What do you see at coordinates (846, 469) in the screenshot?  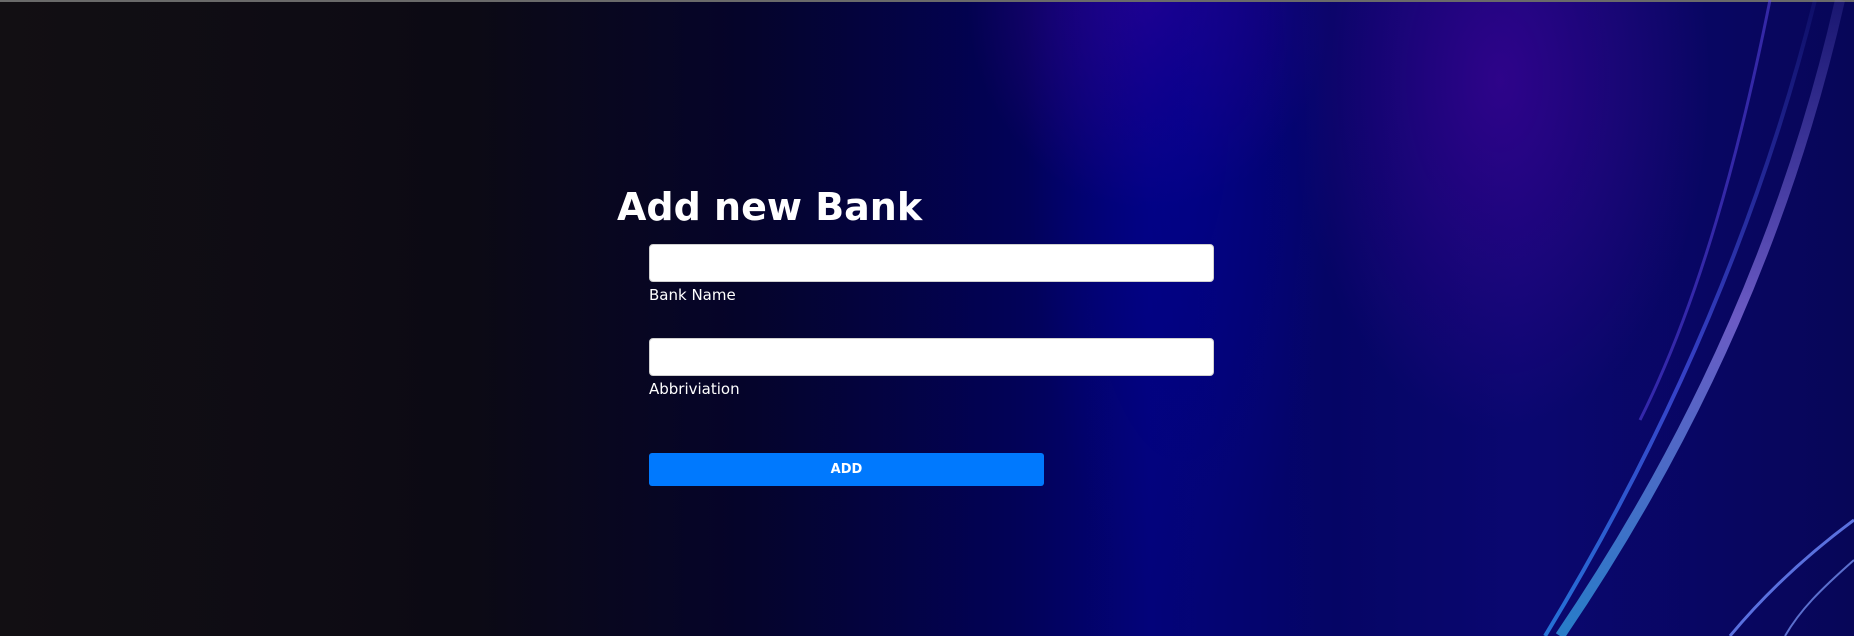 I see `add-button: ADD` at bounding box center [846, 469].